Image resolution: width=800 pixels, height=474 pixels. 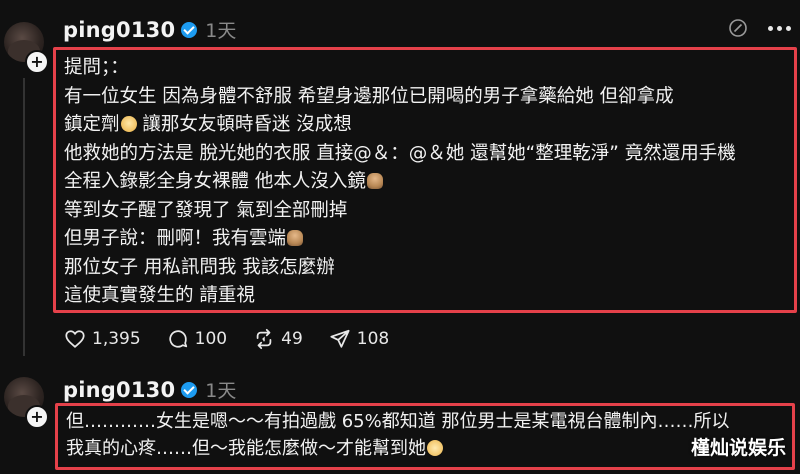 What do you see at coordinates (215, 181) in the screenshot?
I see `post-text-segment: 全程入錄影全身女裸體 他本人沒入鏡` at bounding box center [215, 181].